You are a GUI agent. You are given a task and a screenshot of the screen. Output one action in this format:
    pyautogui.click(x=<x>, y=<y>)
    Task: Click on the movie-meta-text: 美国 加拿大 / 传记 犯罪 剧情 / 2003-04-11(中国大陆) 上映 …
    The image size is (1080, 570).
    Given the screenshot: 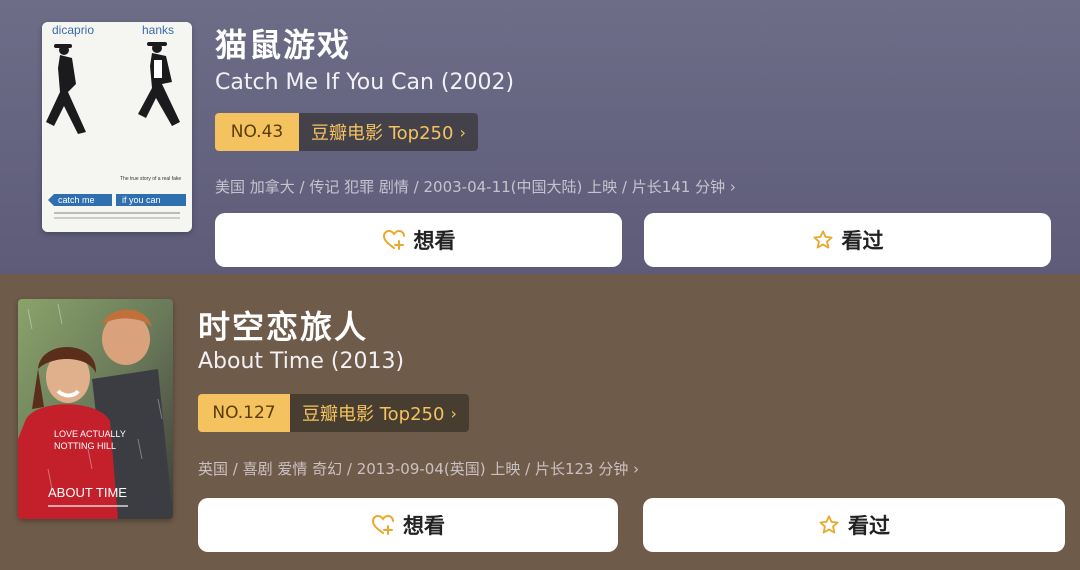 What is the action you would take?
    pyautogui.click(x=470, y=187)
    